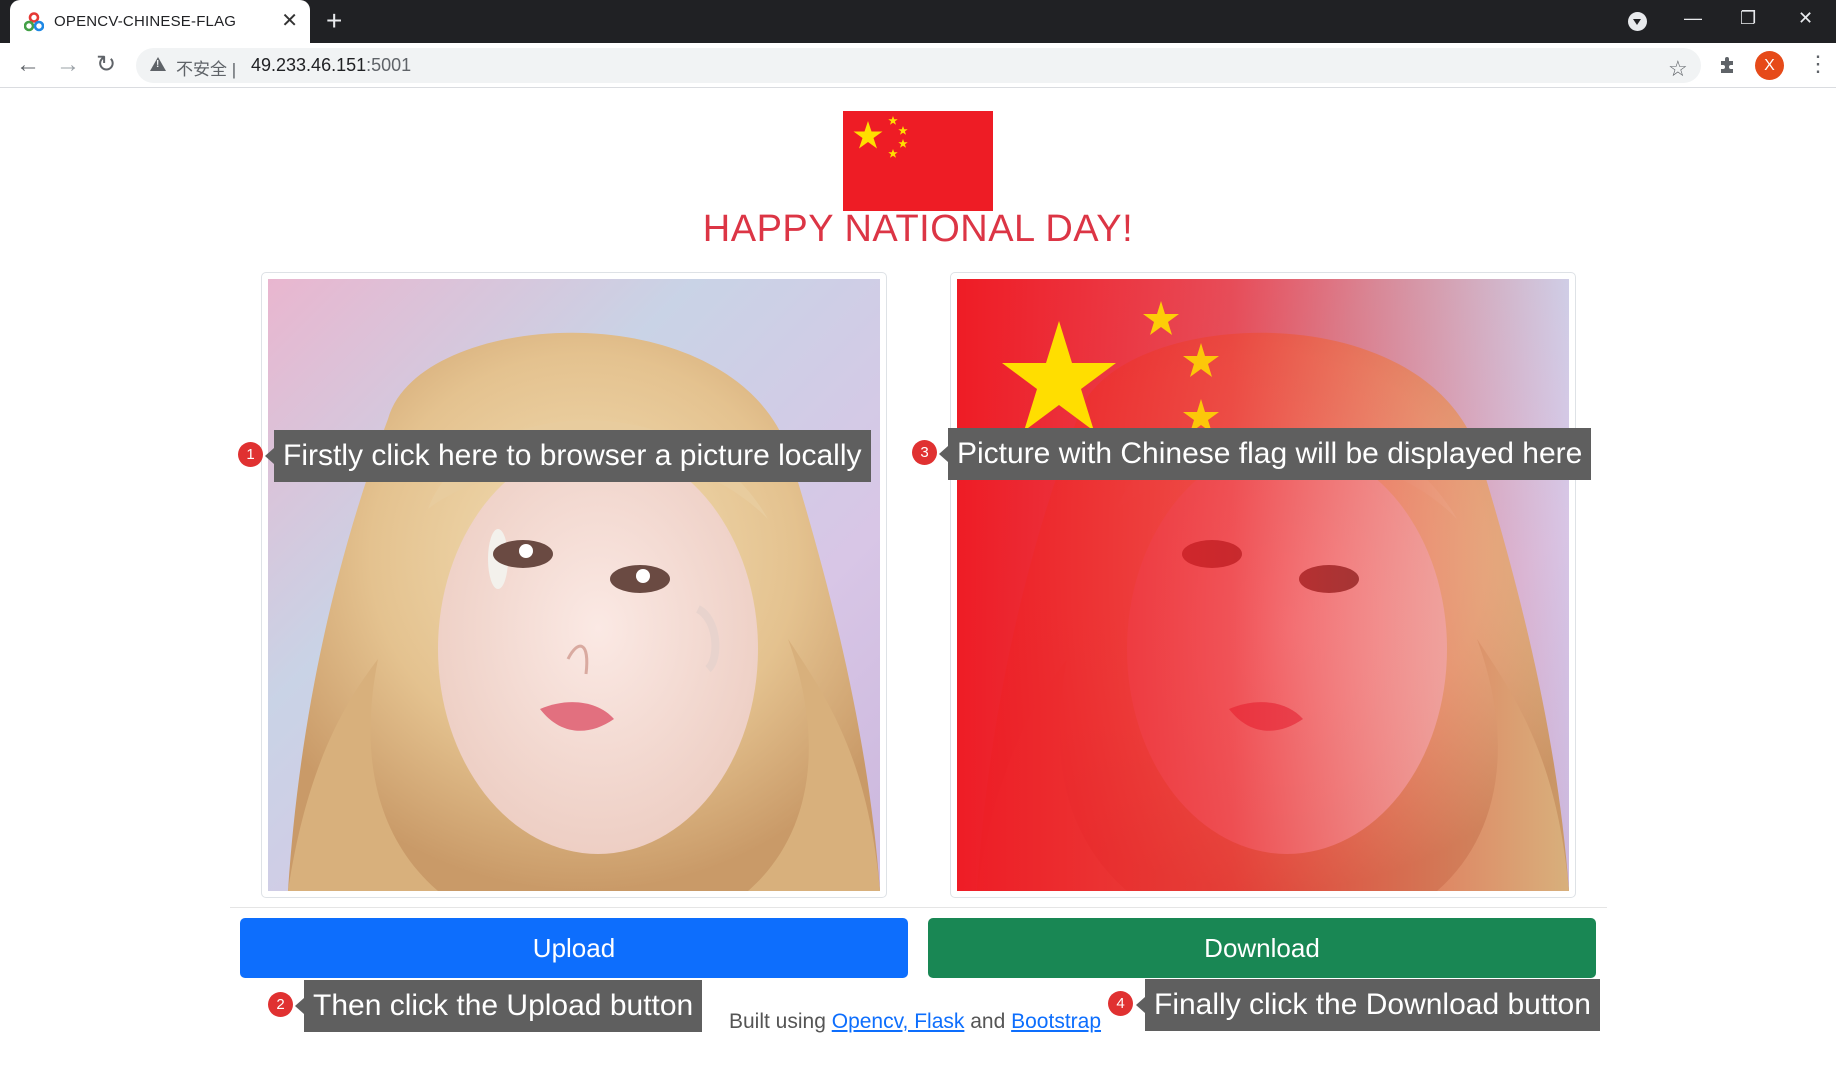 The image size is (1836, 1080). Describe the element at coordinates (334, 21) in the screenshot. I see `new-tab-button: +` at that location.